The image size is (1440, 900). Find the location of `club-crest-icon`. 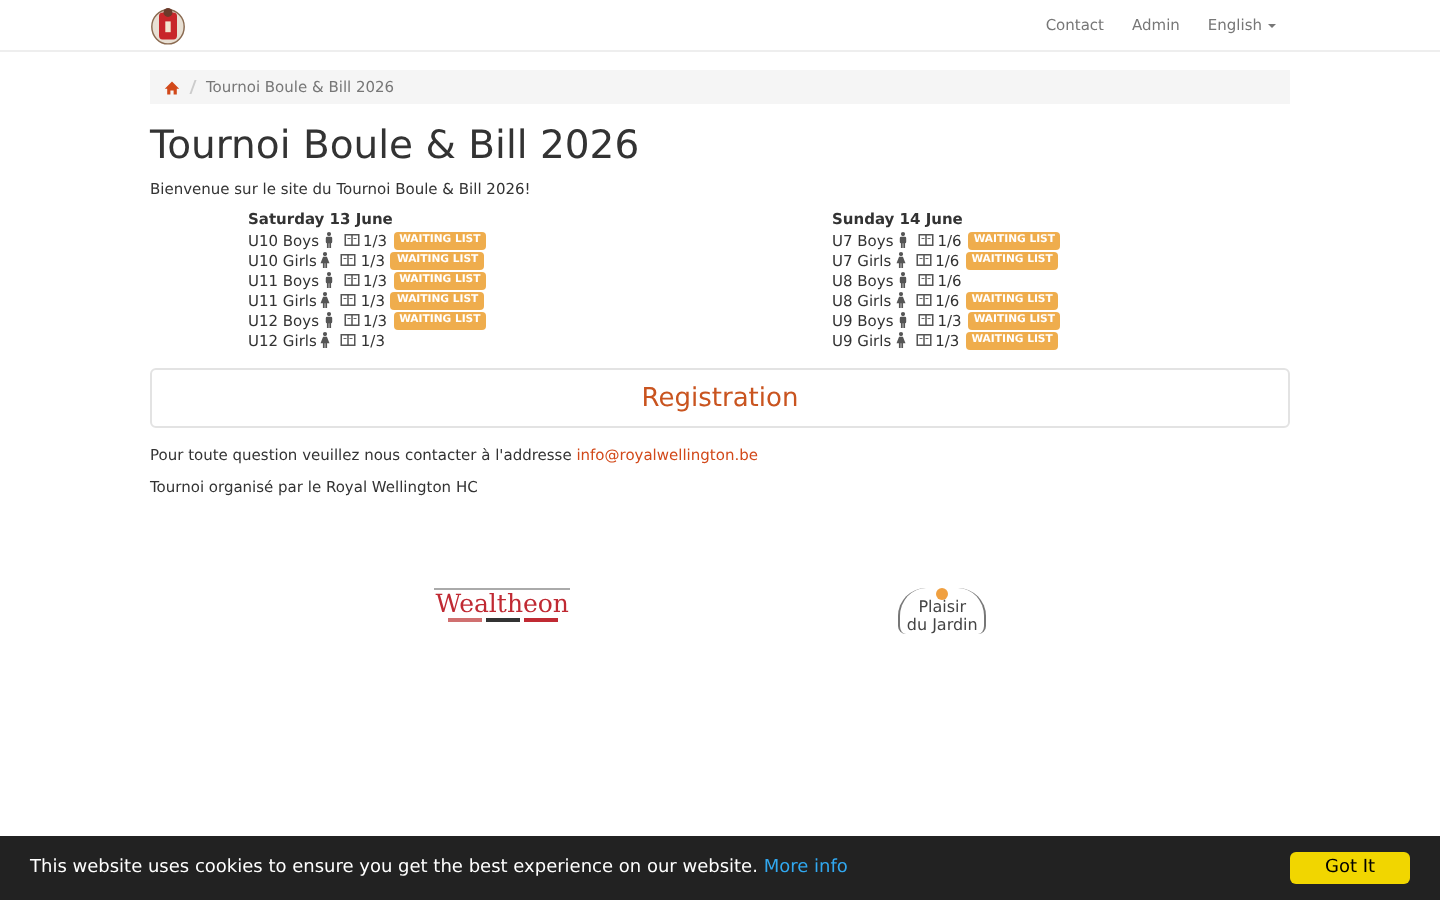

club-crest-icon is located at coordinates (168, 25).